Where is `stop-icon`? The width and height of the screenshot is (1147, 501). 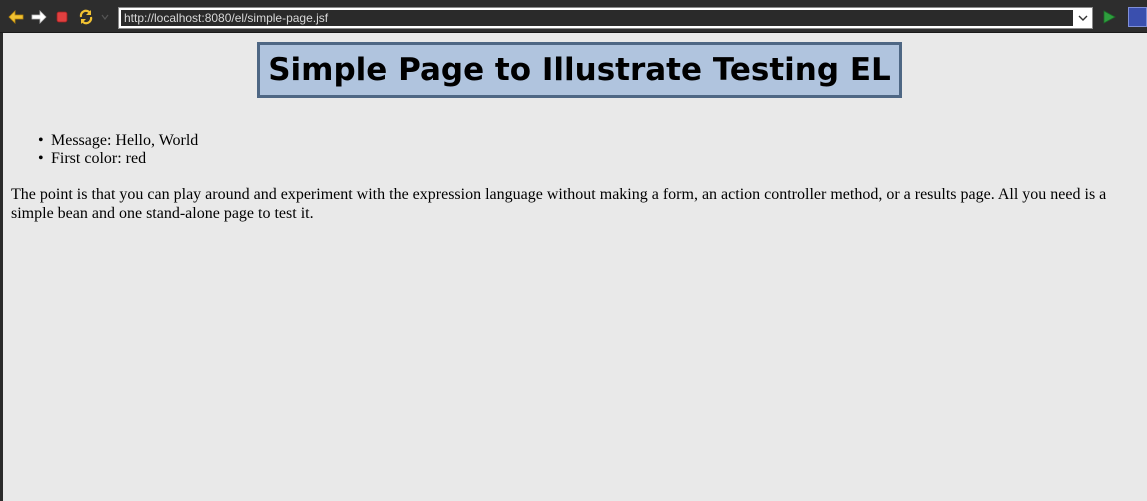 stop-icon is located at coordinates (62, 17).